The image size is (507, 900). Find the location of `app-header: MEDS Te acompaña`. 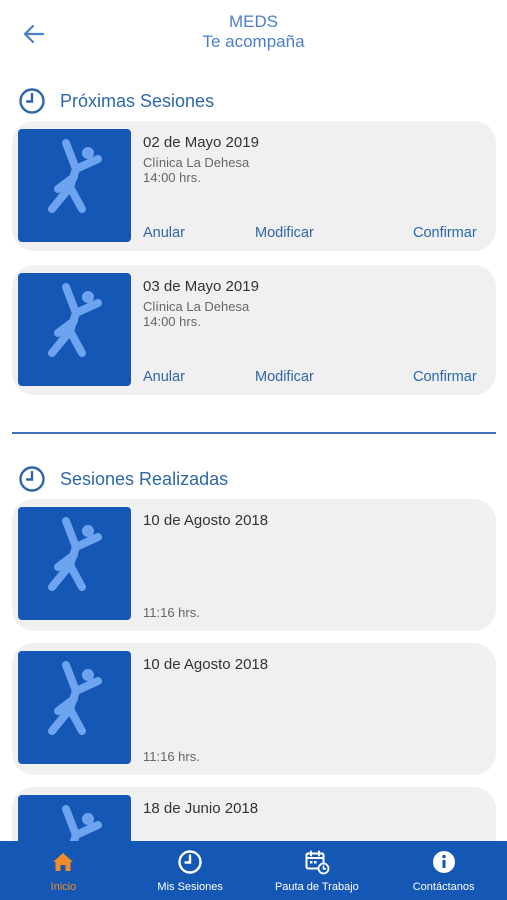

app-header: MEDS Te acompaña is located at coordinates (253, 33).